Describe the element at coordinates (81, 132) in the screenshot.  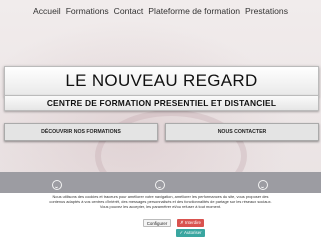
I see `discover-formations-button: DÉCOUVRIR NOS FORMATIONS` at that location.